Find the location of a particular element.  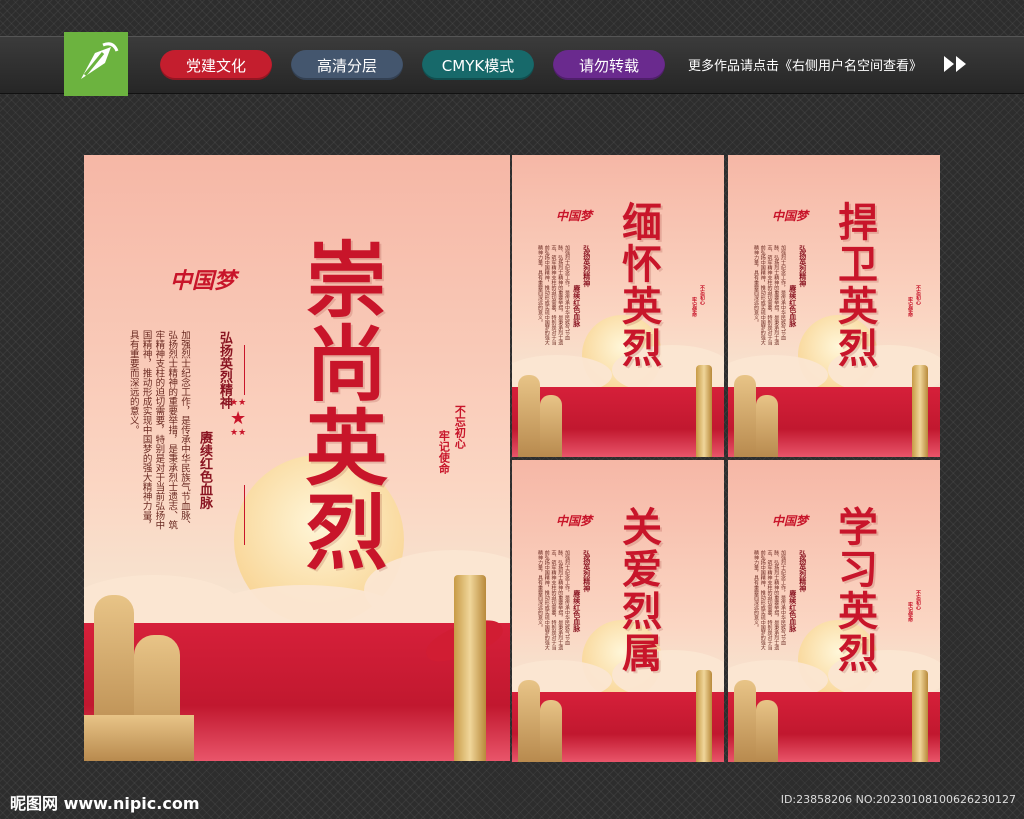

star-ornament: ★★ ★ ★★ is located at coordinates (238, 418).